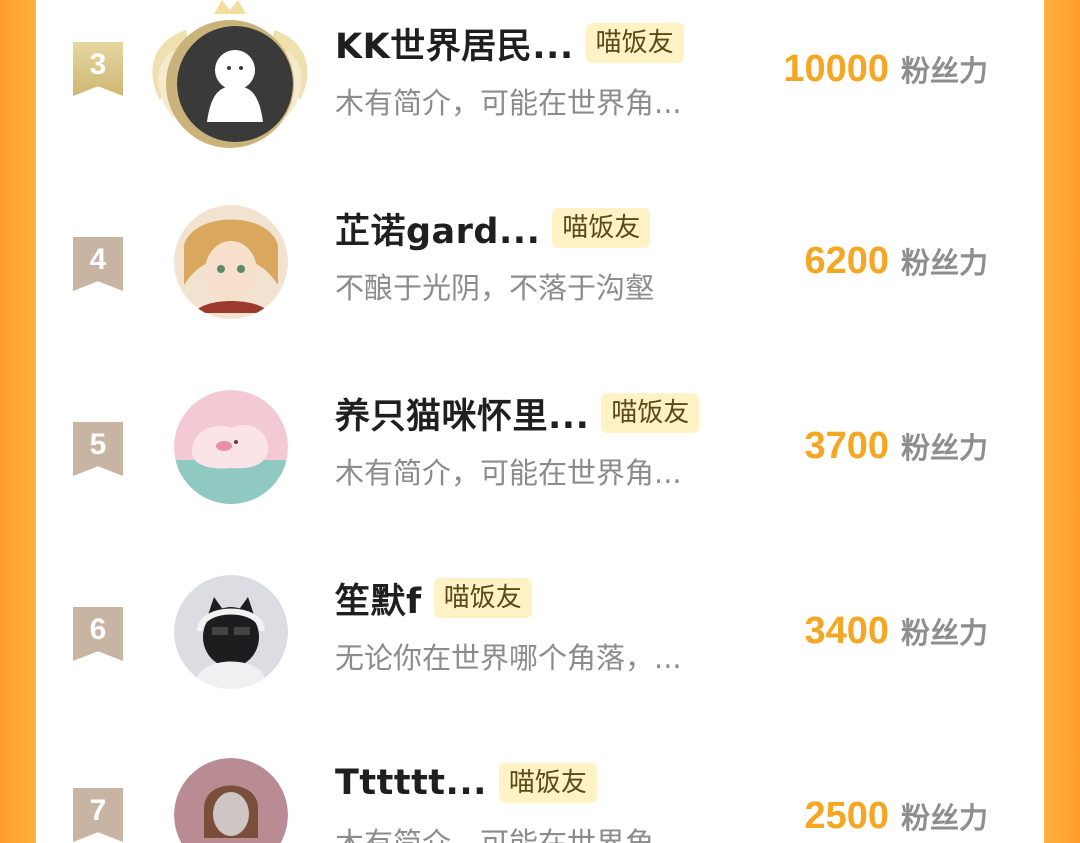 The height and width of the screenshot is (843, 1080). I want to click on score-value: 2500, so click(846, 816).